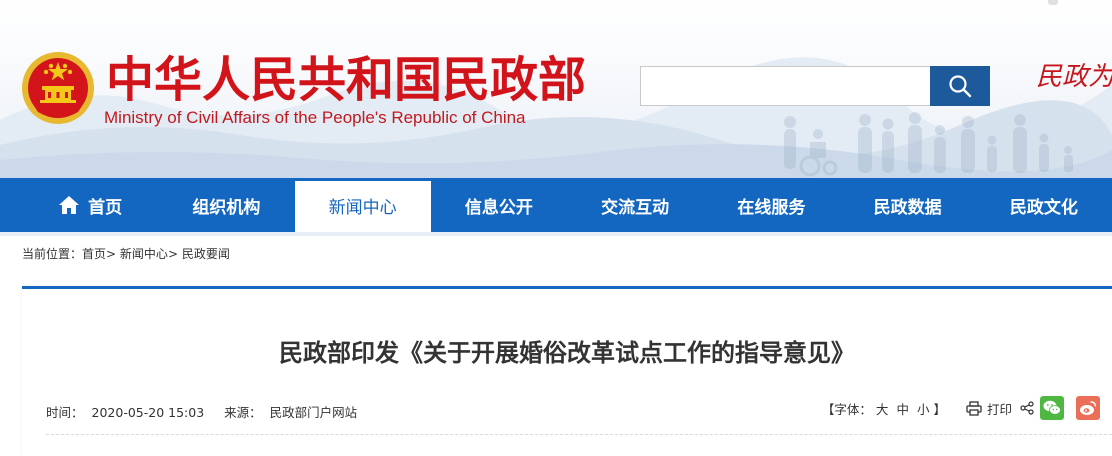  What do you see at coordinates (999, 409) in the screenshot?
I see `print-label: 打印` at bounding box center [999, 409].